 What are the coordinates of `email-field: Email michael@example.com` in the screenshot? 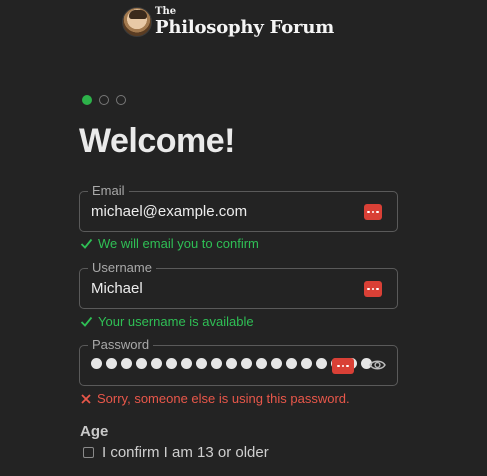 It's located at (238, 207).